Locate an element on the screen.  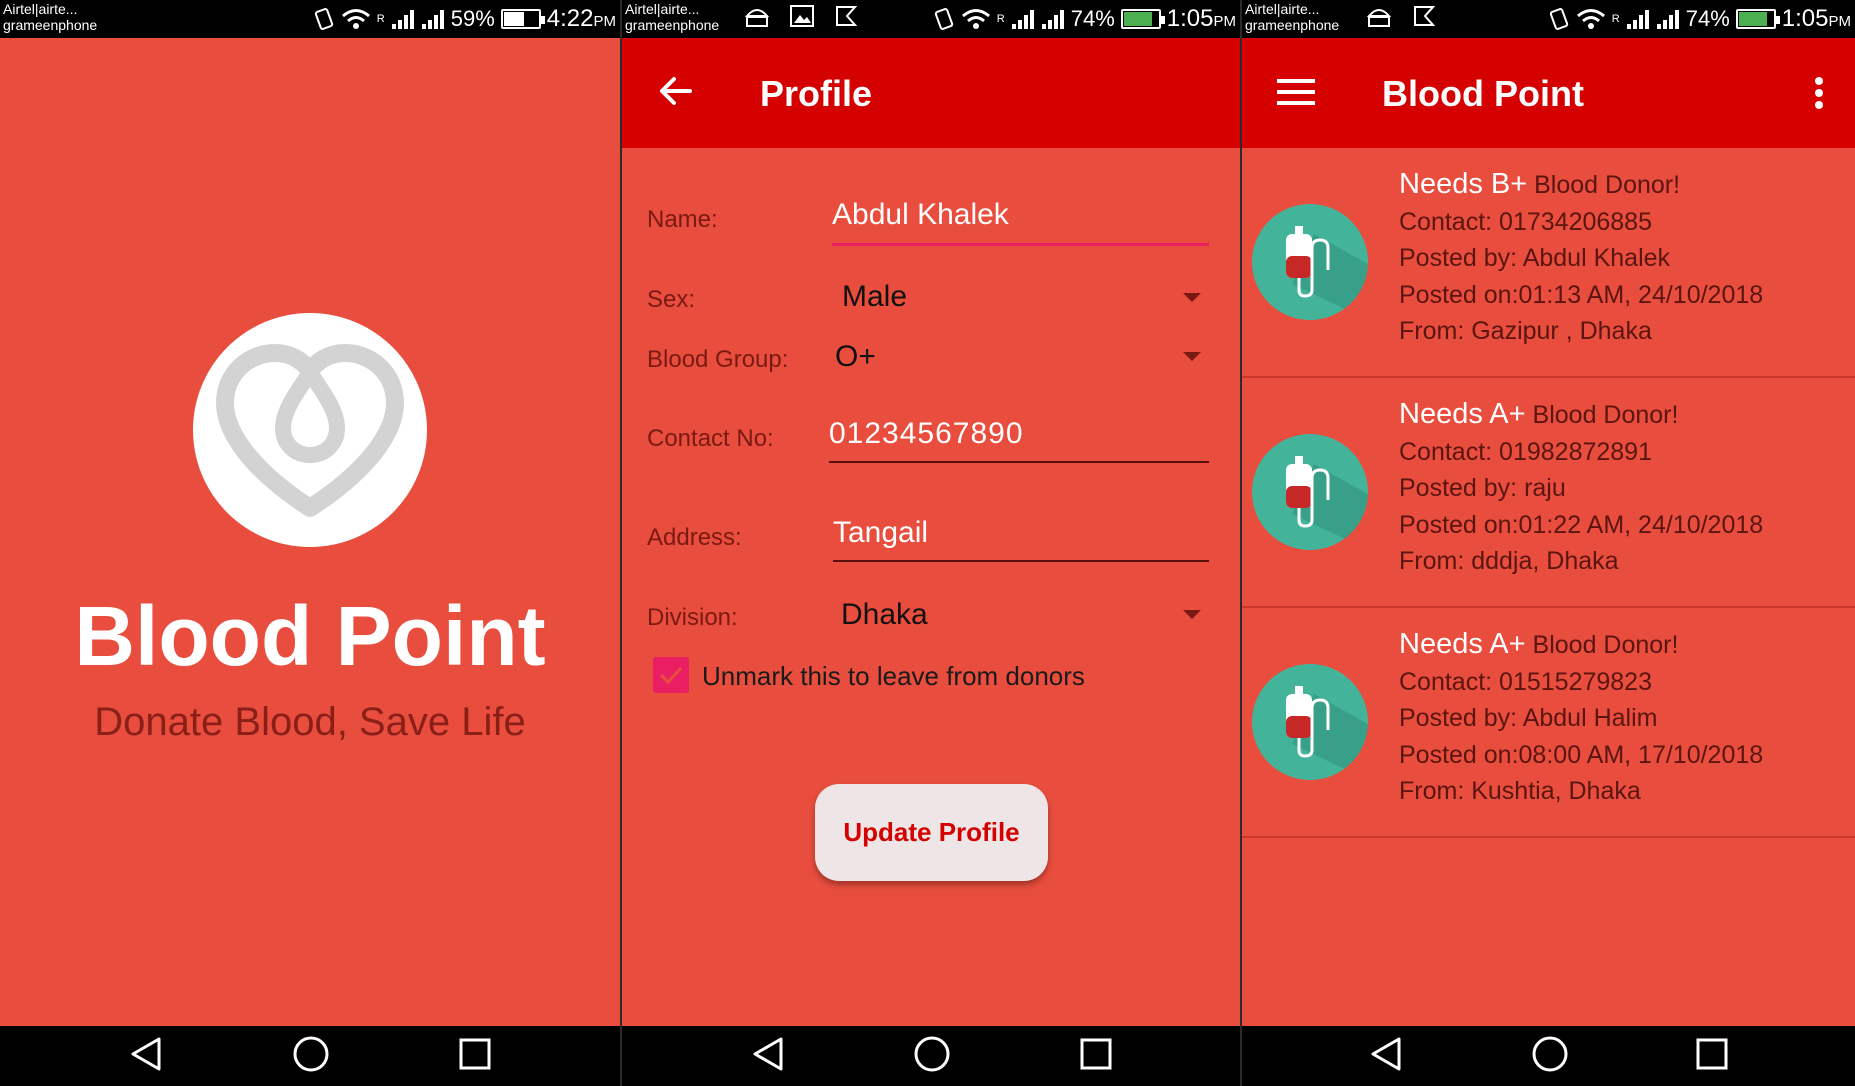
battery-icon is located at coordinates (522, 19).